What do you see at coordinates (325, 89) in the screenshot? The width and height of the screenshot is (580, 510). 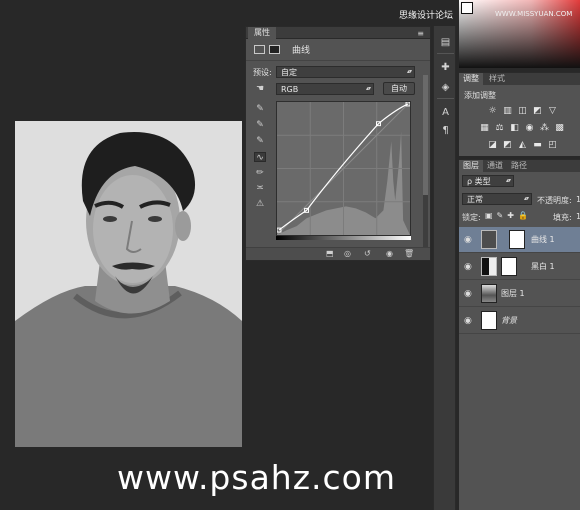 I see `channel-dropdown: RGB` at bounding box center [325, 89].